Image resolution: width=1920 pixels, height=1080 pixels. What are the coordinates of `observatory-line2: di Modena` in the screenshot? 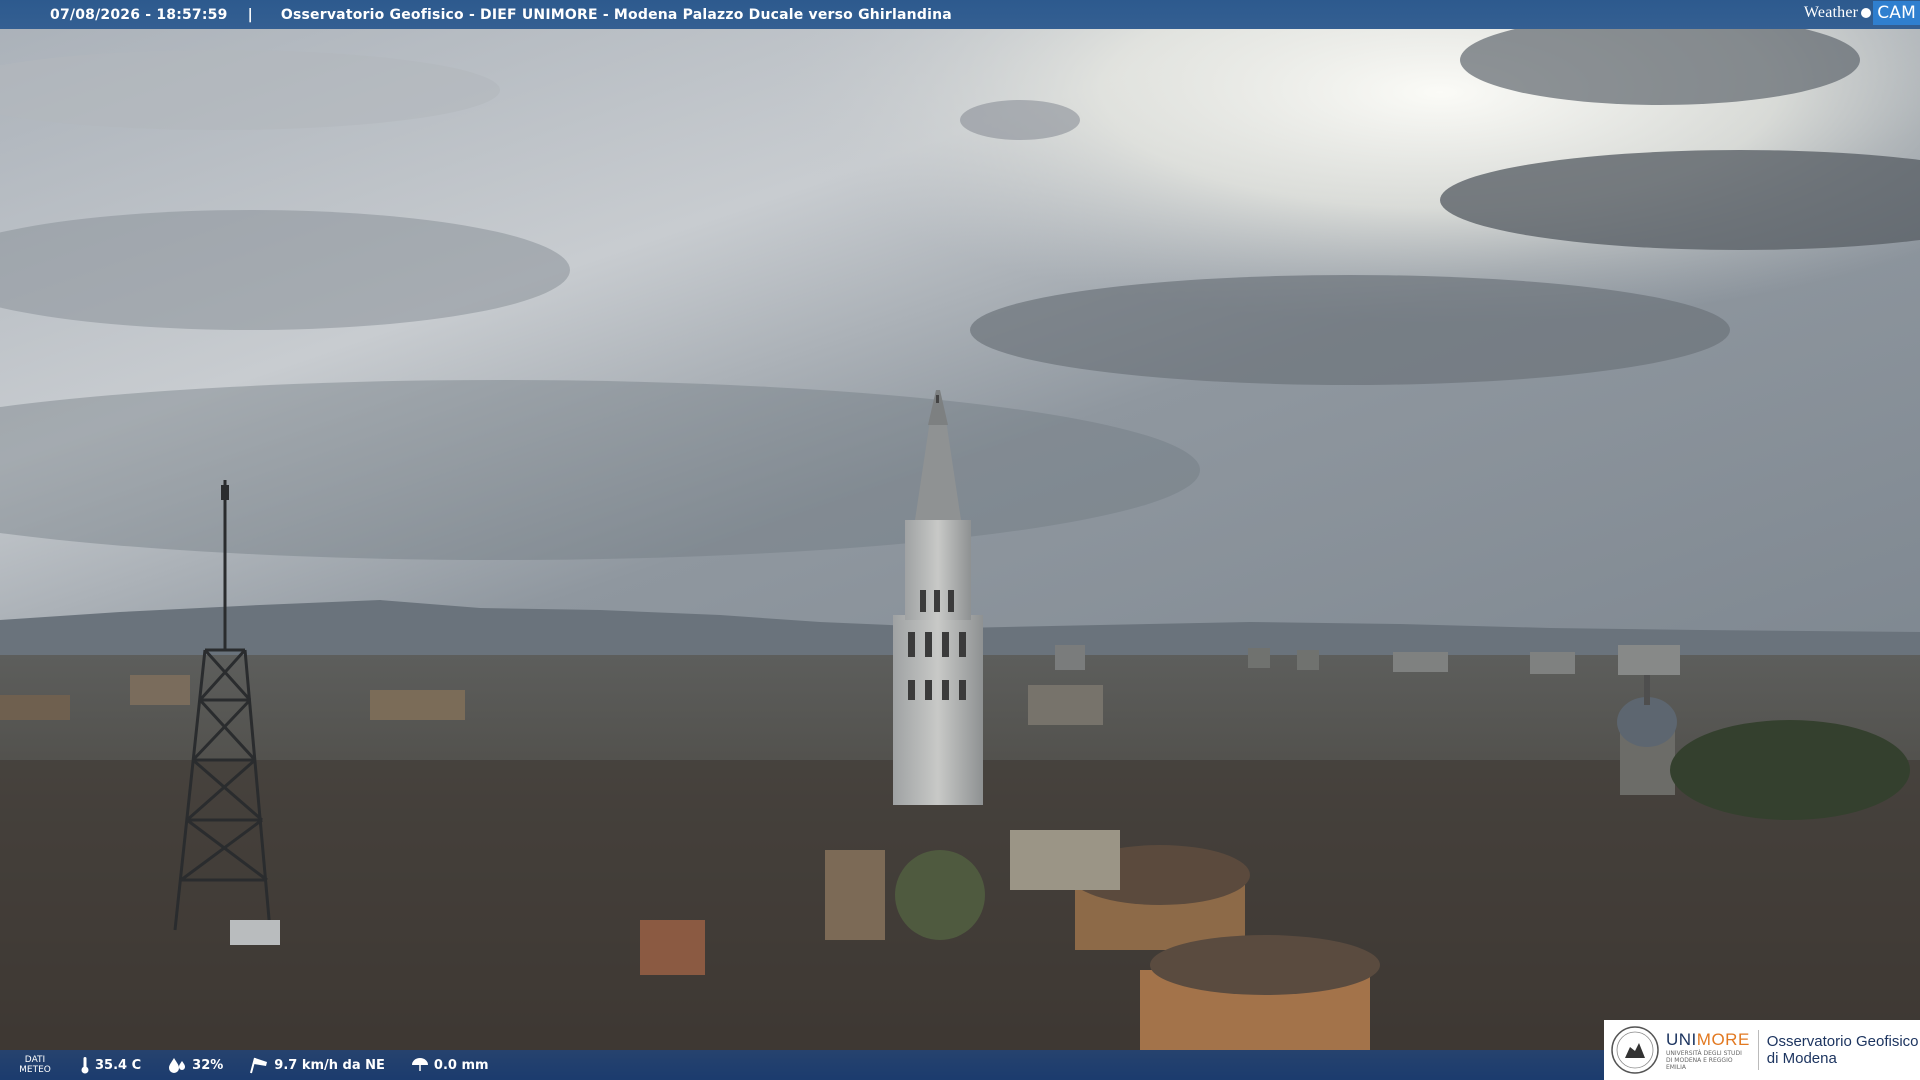 It's located at (1801, 1058).